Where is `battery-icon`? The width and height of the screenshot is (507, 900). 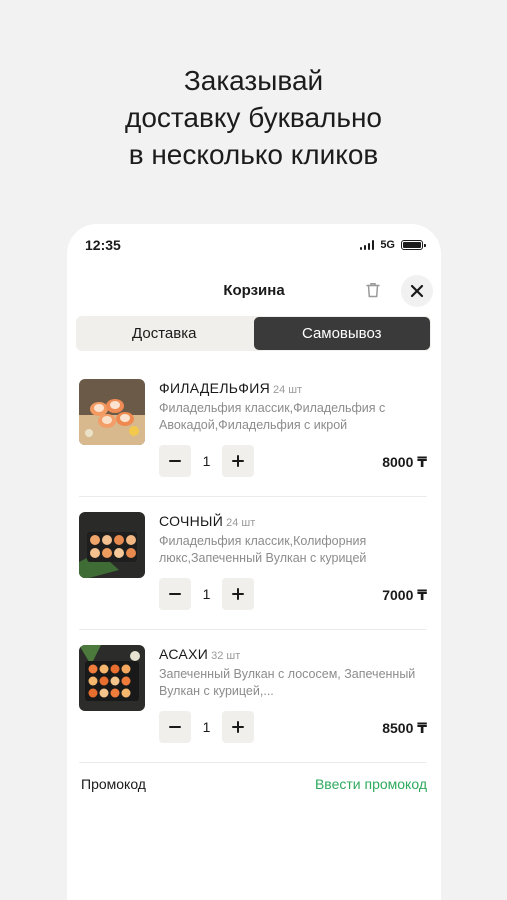
battery-icon is located at coordinates (413, 245).